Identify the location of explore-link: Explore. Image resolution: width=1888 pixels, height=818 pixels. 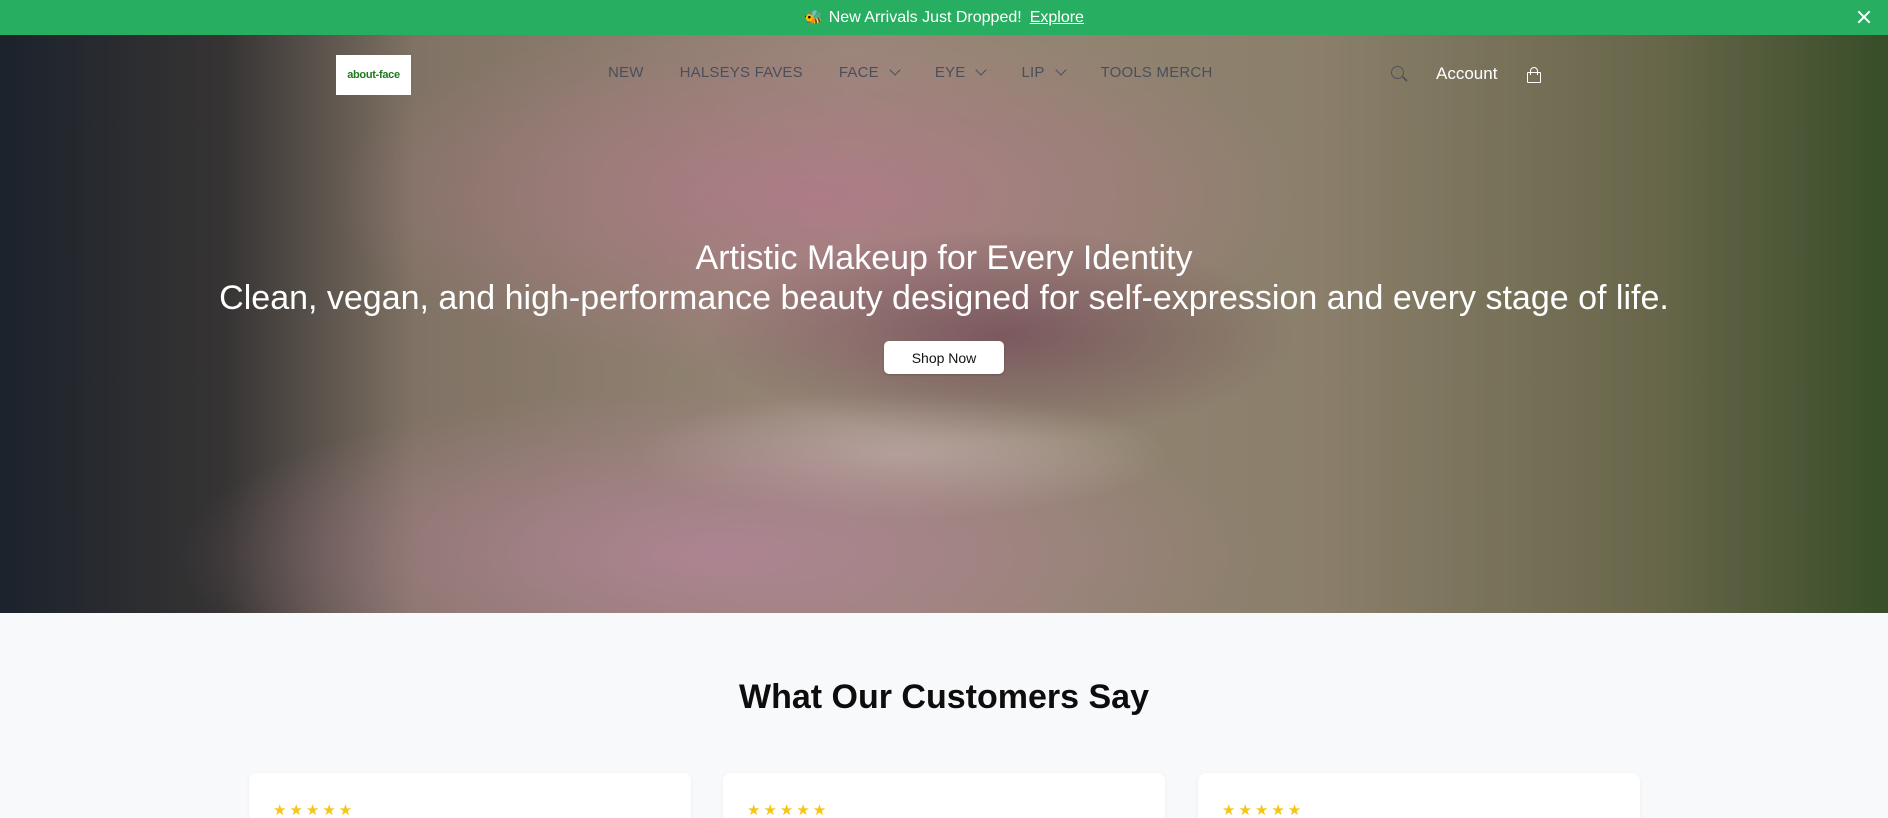
(1057, 18).